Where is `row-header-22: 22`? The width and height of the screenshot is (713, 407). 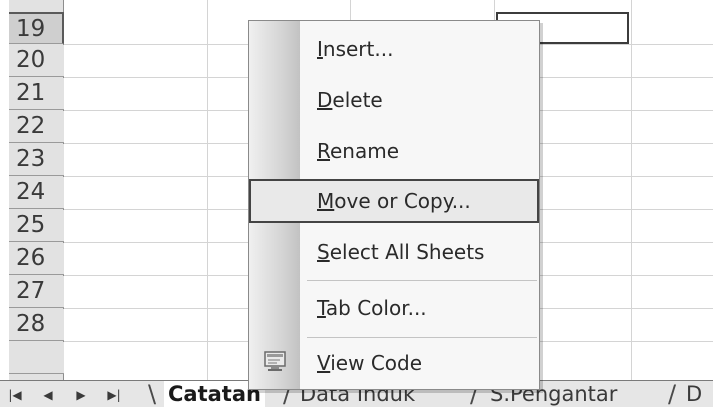 row-header-22: 22 is located at coordinates (36, 127).